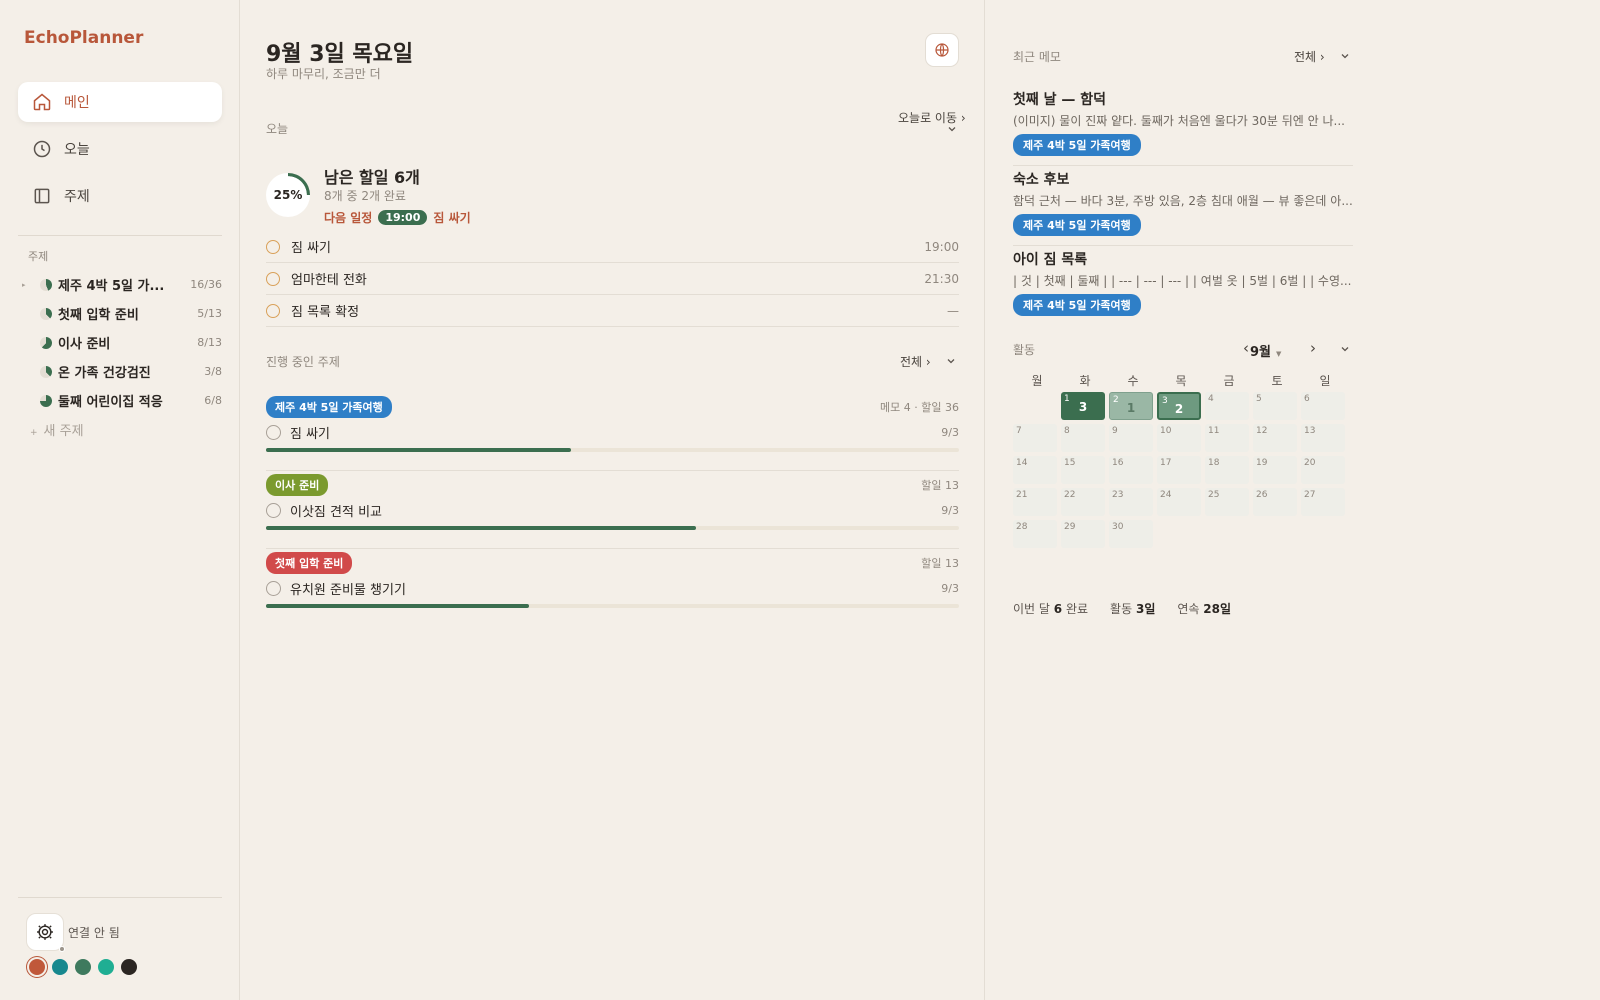 This screenshot has height=1000, width=1600. What do you see at coordinates (1083, 470) in the screenshot?
I see `calendar-day: 15` at bounding box center [1083, 470].